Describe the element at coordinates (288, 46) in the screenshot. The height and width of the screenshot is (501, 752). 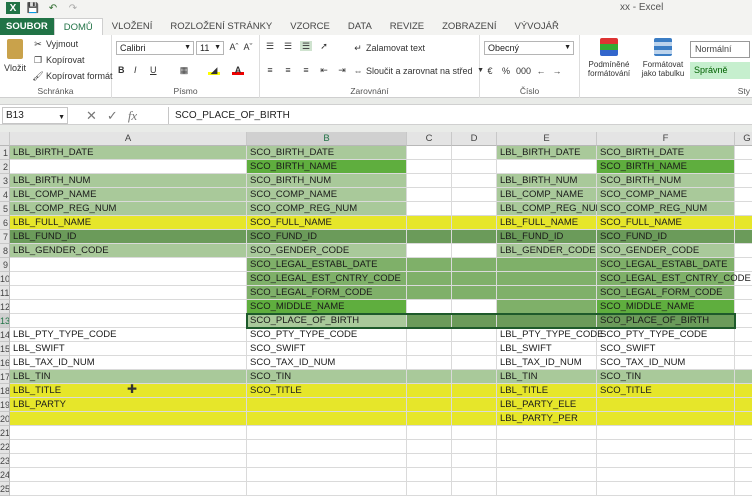
I see `align-middle-icon: ☰` at that location.